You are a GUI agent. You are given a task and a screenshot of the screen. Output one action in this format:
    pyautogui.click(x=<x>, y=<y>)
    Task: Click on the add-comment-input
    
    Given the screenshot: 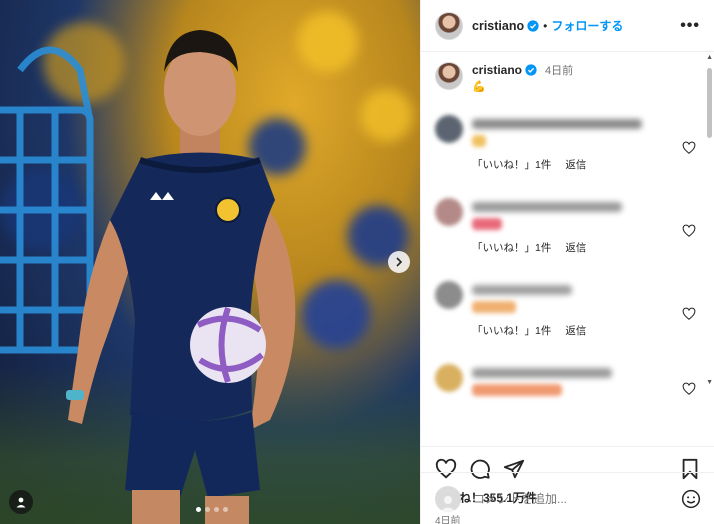 What is the action you would take?
    pyautogui.click(x=568, y=498)
    